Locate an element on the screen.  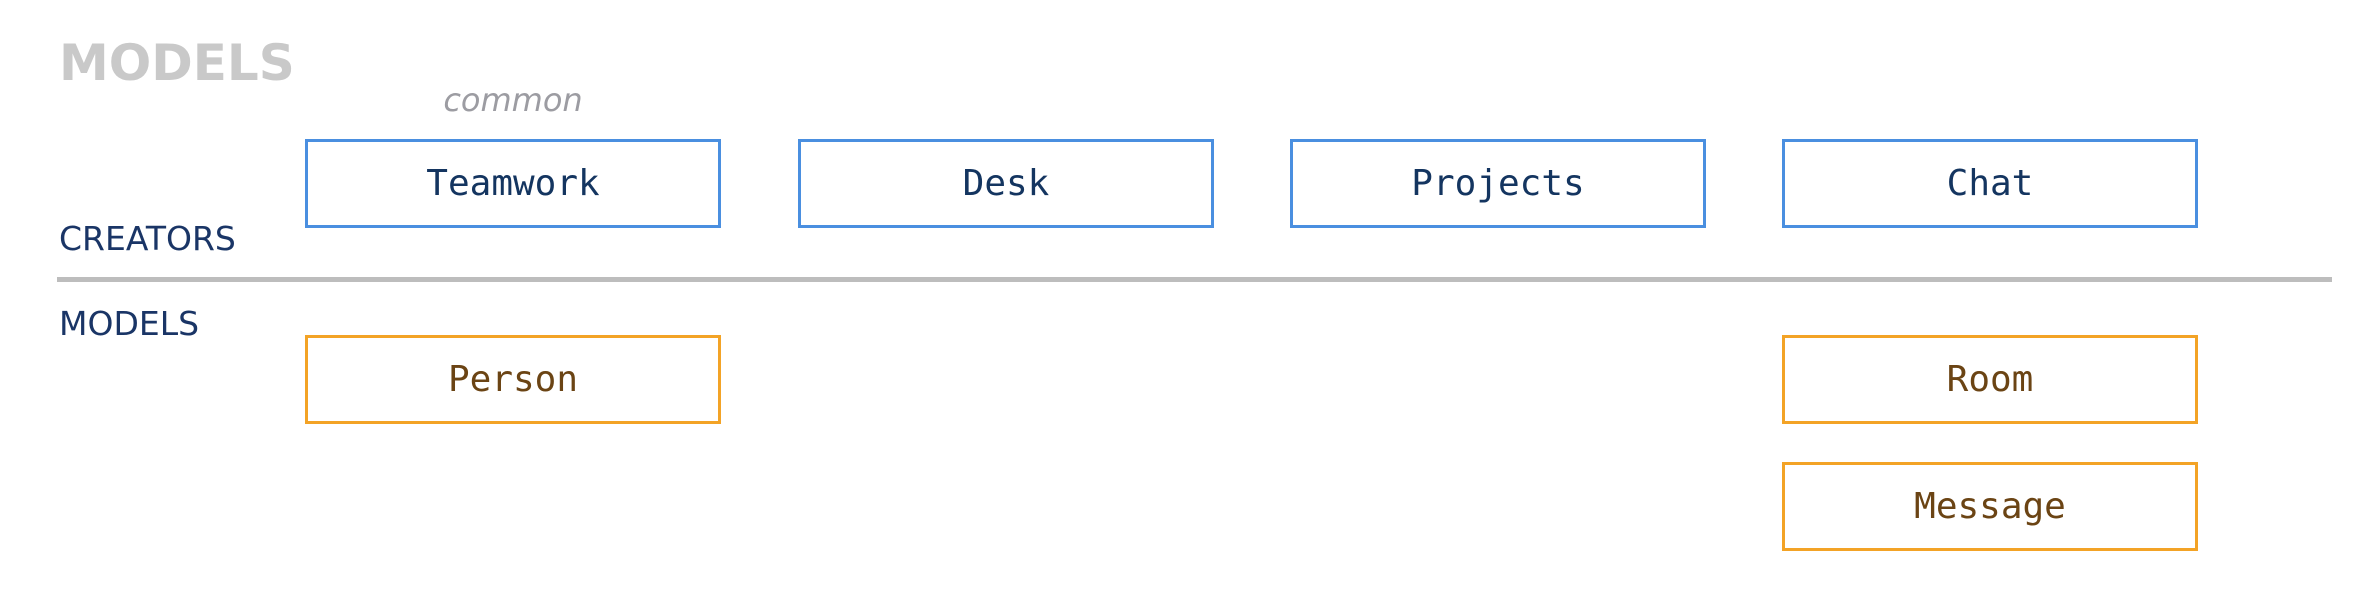
creator-node-label: Teamwork is located at coordinates (513, 183).